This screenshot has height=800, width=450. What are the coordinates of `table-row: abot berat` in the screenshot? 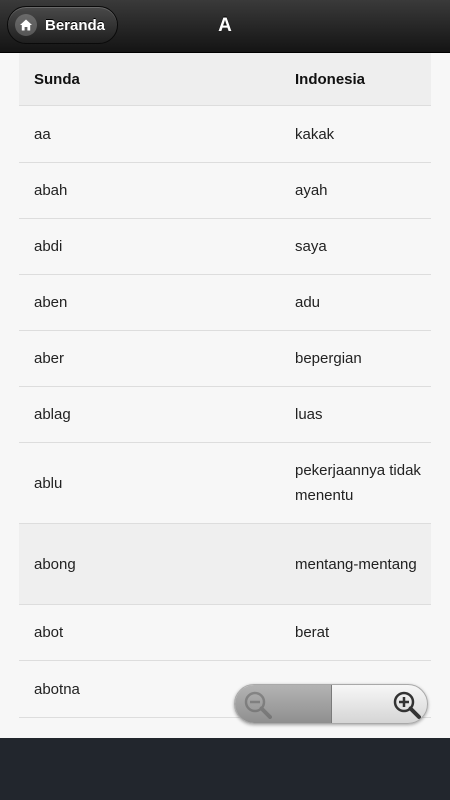 It's located at (225, 633).